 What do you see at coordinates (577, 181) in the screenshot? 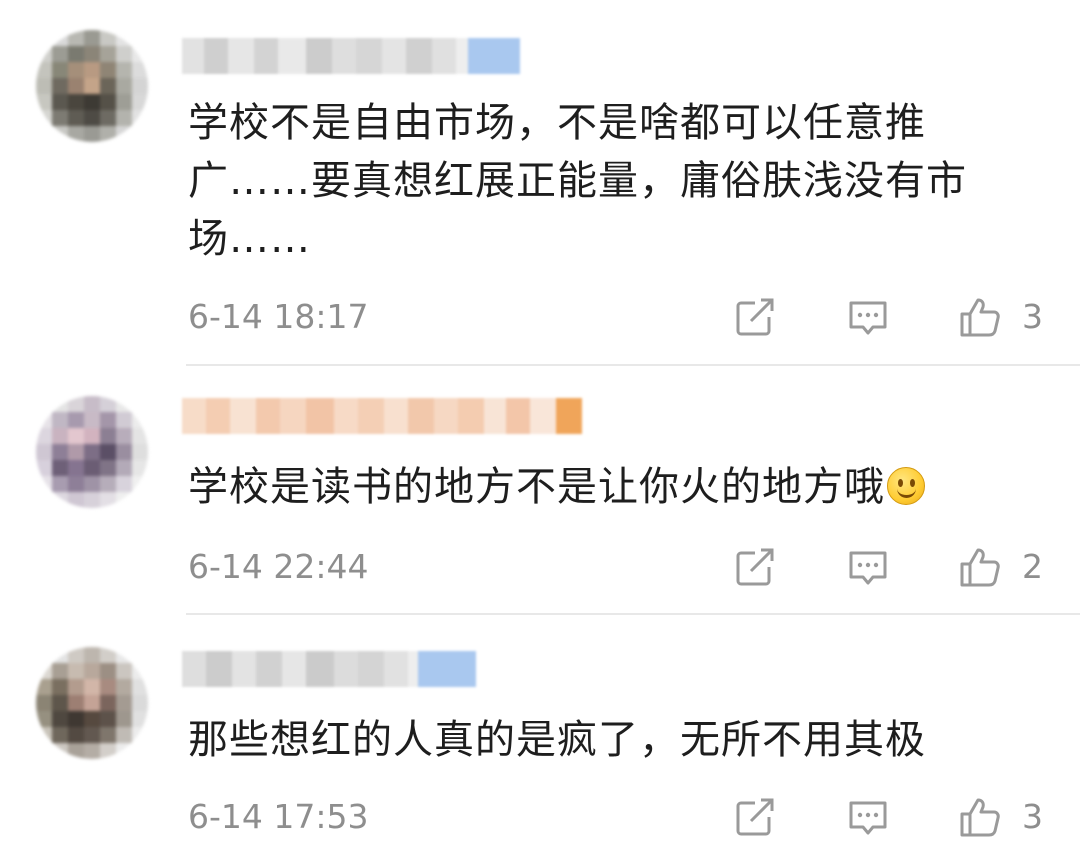
I see `comment-text-line: 广……要真想红展正能量，庸俗肤浅没有市` at bounding box center [577, 181].